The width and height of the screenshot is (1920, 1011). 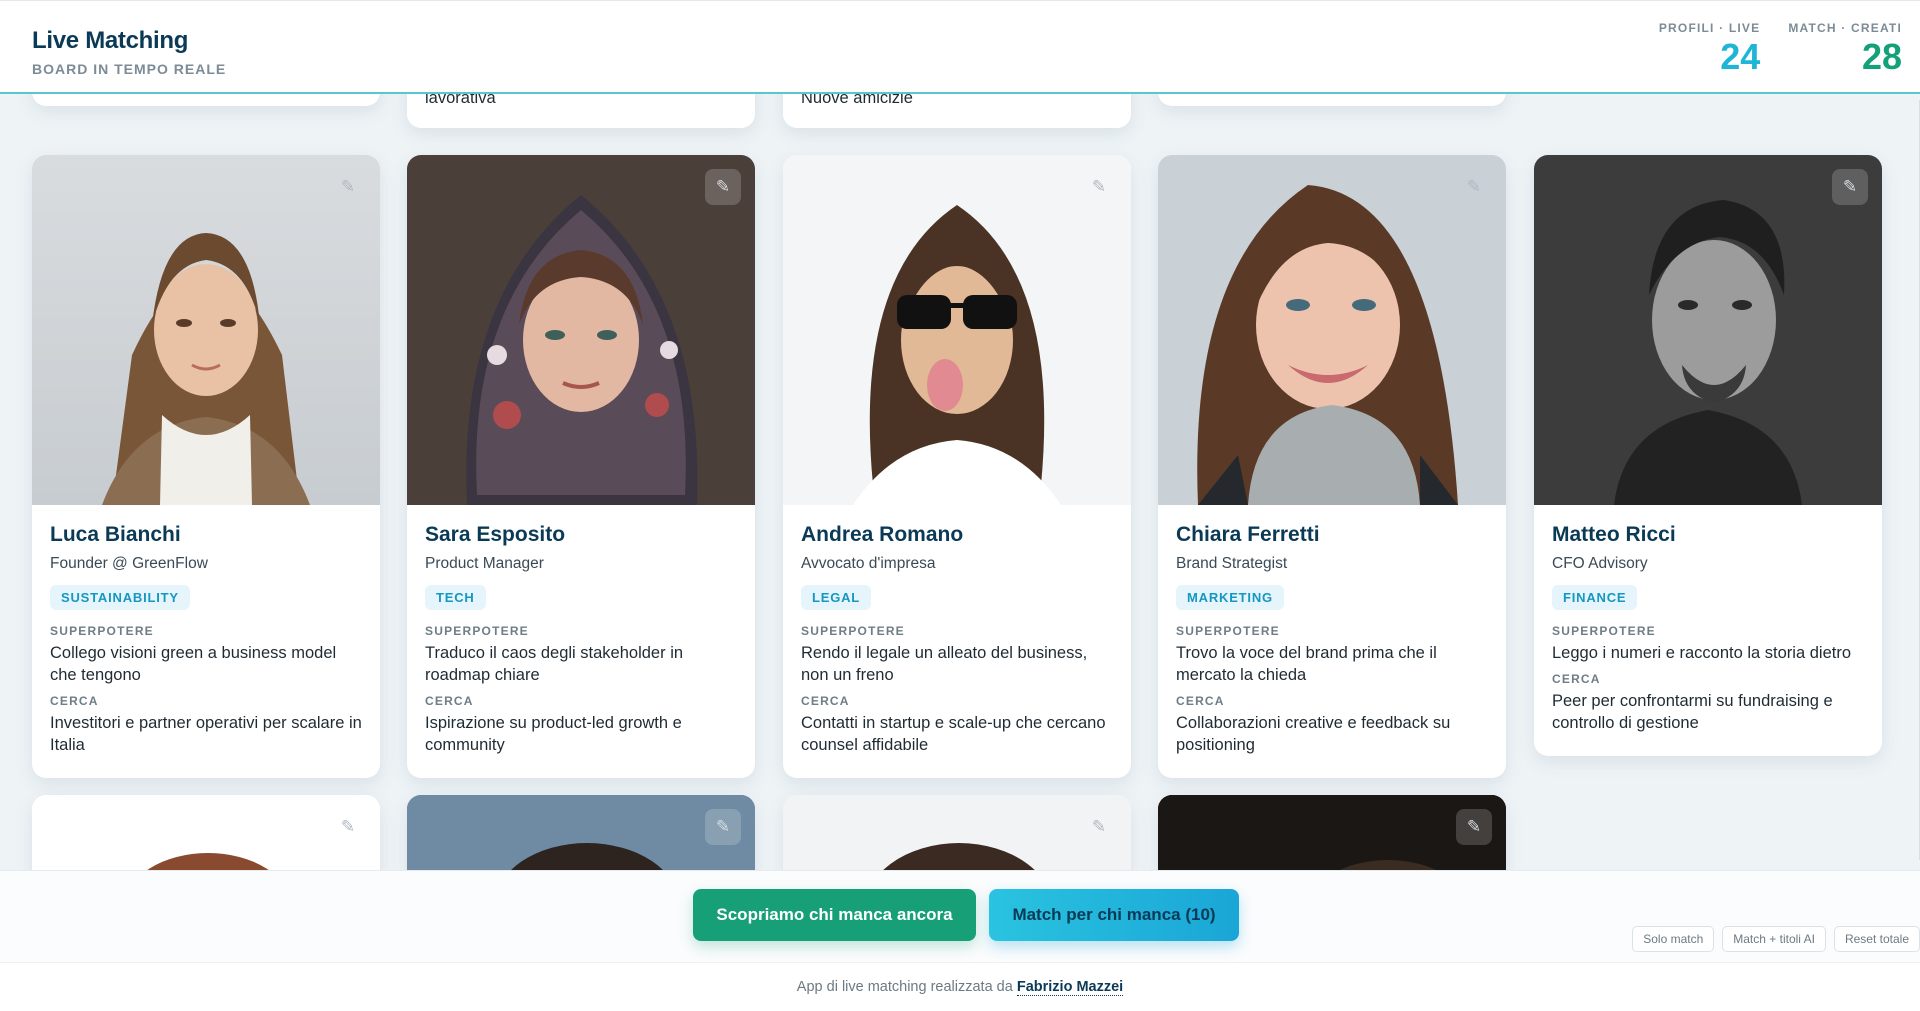 I want to click on profile-role: Founder @ GreenFlow, so click(x=129, y=563).